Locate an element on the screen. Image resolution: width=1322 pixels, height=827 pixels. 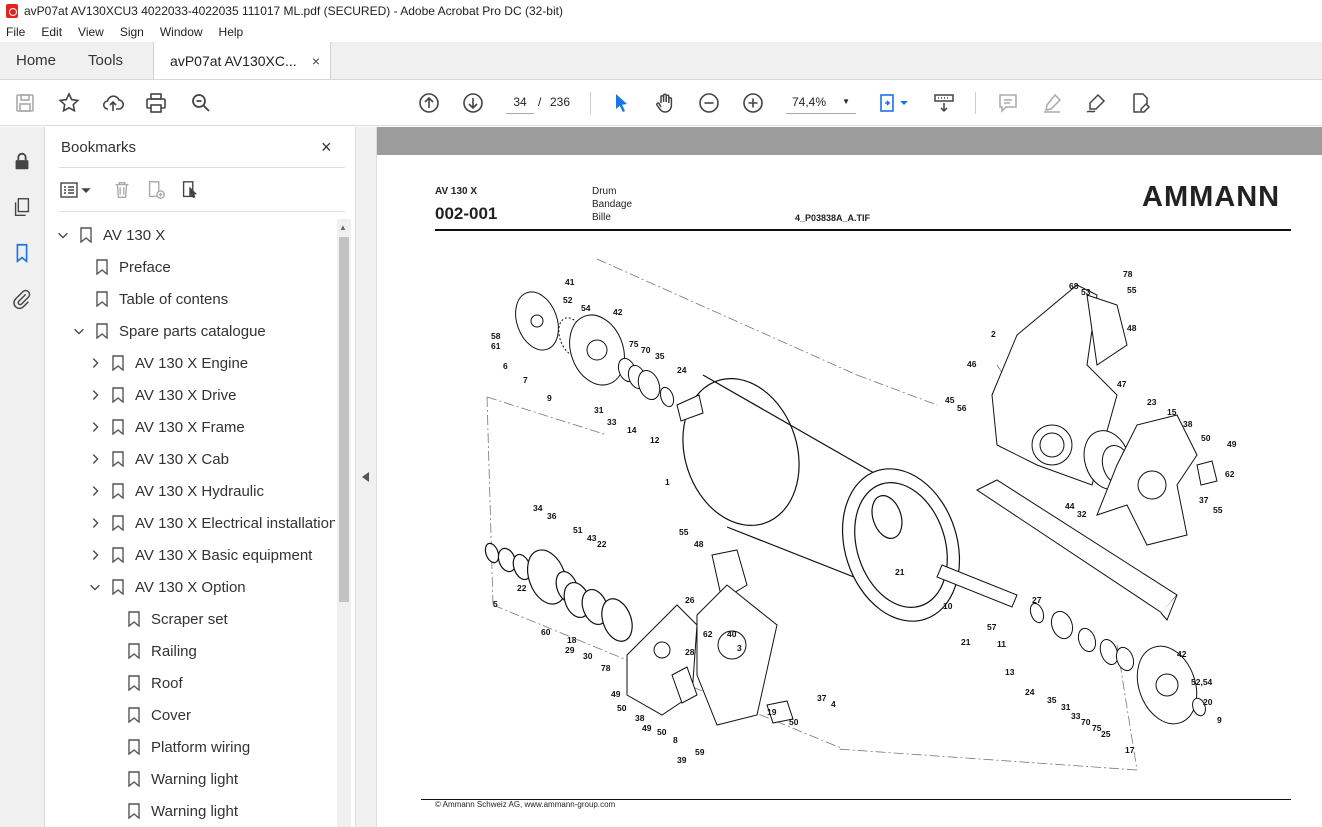
fit-page-icon is located at coordinates (888, 103).